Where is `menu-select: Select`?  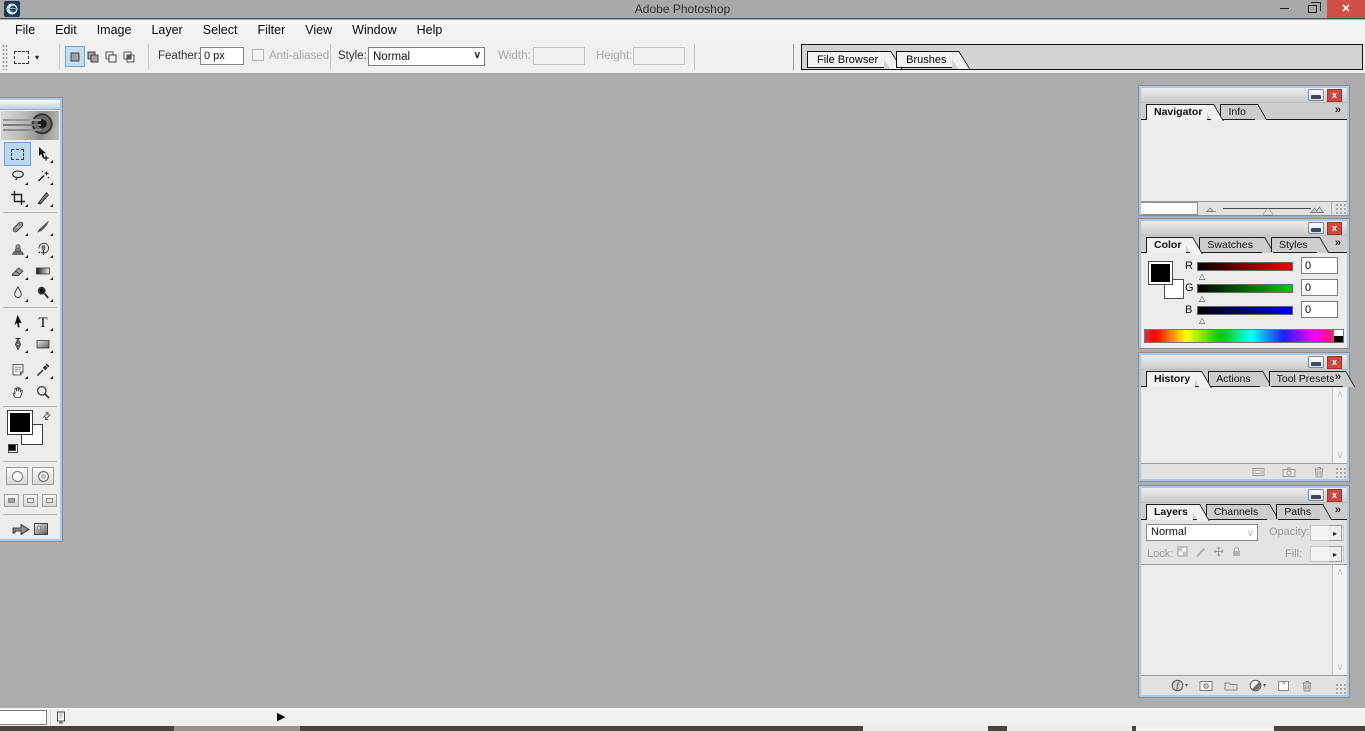 menu-select: Select is located at coordinates (220, 30).